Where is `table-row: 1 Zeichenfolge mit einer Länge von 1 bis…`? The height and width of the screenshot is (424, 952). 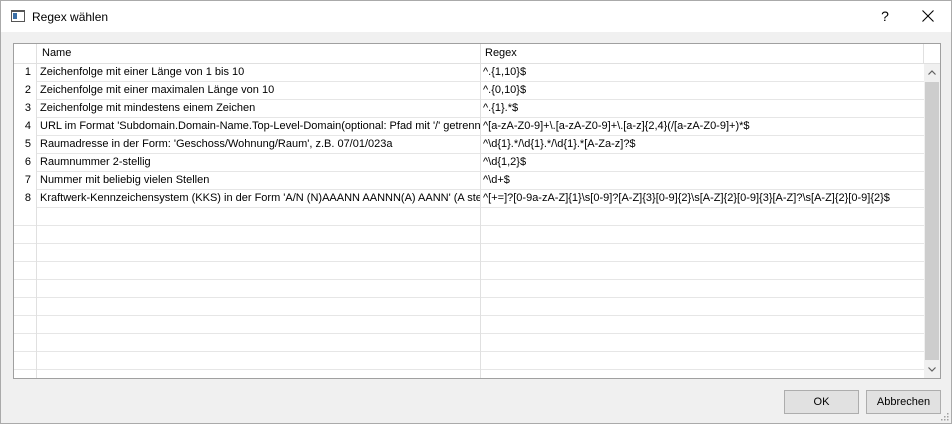
table-row: 1 Zeichenfolge mit einer Länge von 1 bis… is located at coordinates (469, 73).